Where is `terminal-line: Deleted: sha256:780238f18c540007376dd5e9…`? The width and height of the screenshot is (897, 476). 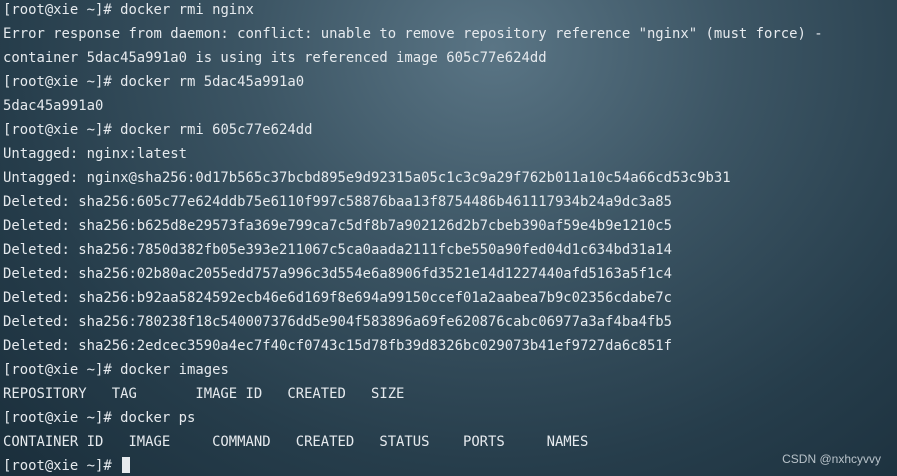
terminal-line: Deleted: sha256:780238f18c540007376dd5e9… is located at coordinates (450, 322).